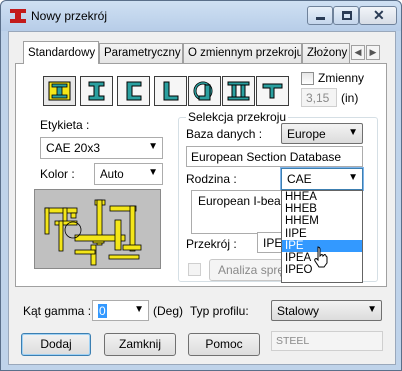 The image size is (402, 371). Describe the element at coordinates (194, 269) in the screenshot. I see `analysis-checkbox` at that location.